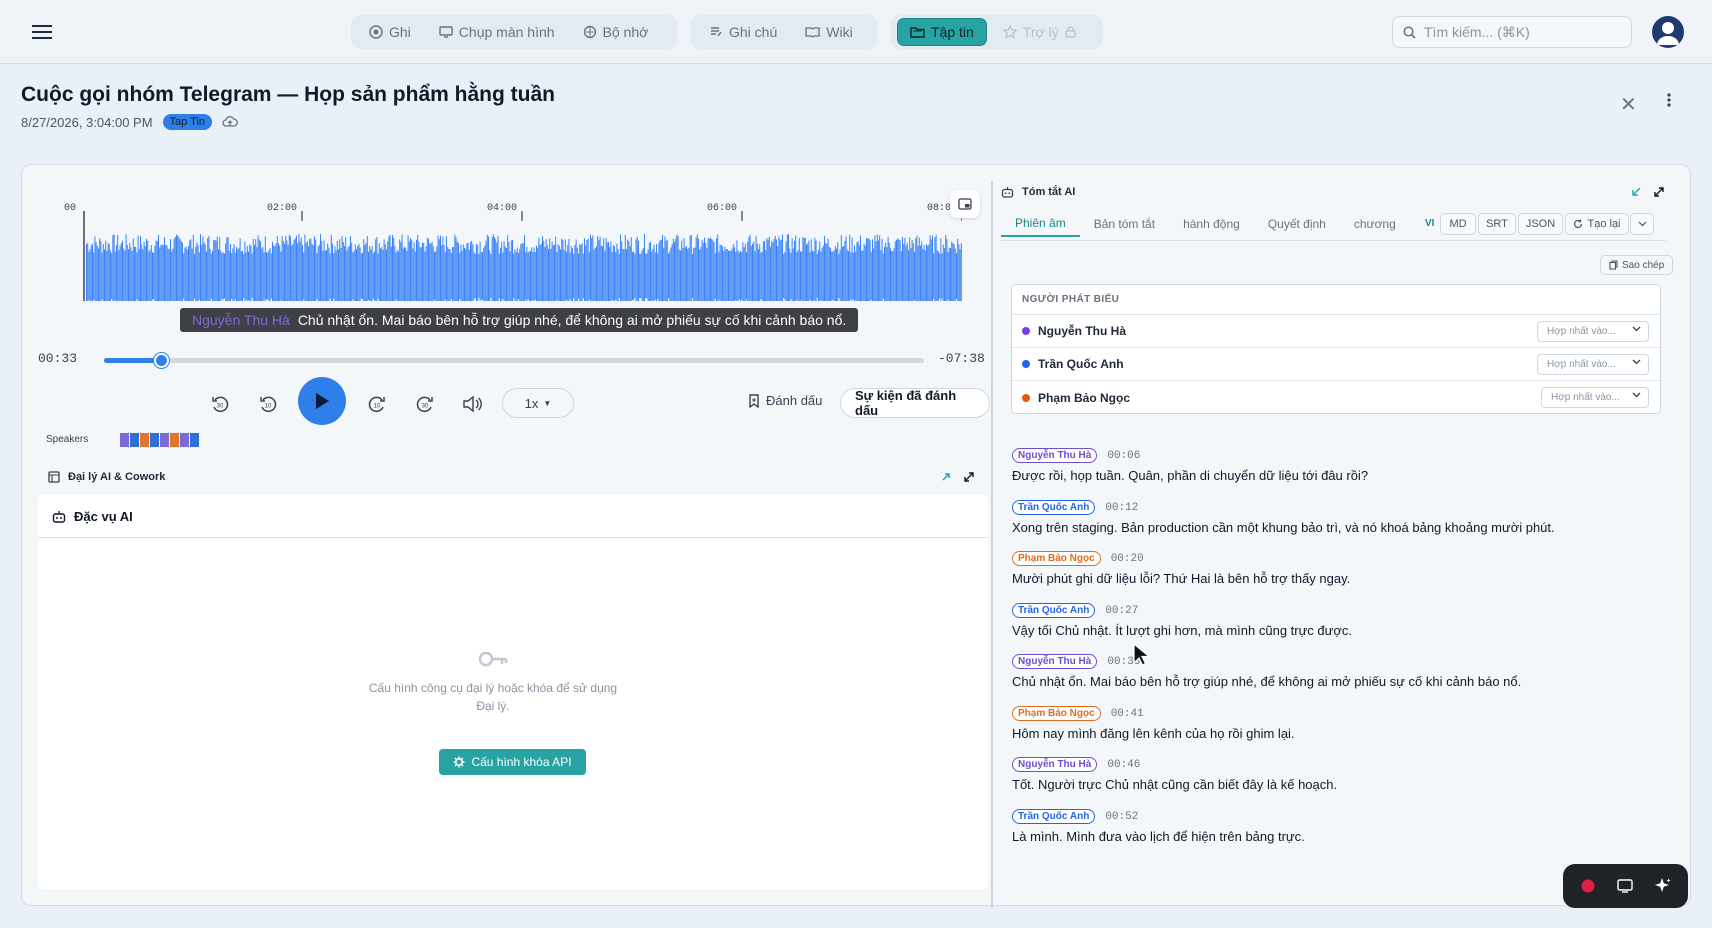  Describe the element at coordinates (1588, 886) in the screenshot. I see `record-button` at that location.